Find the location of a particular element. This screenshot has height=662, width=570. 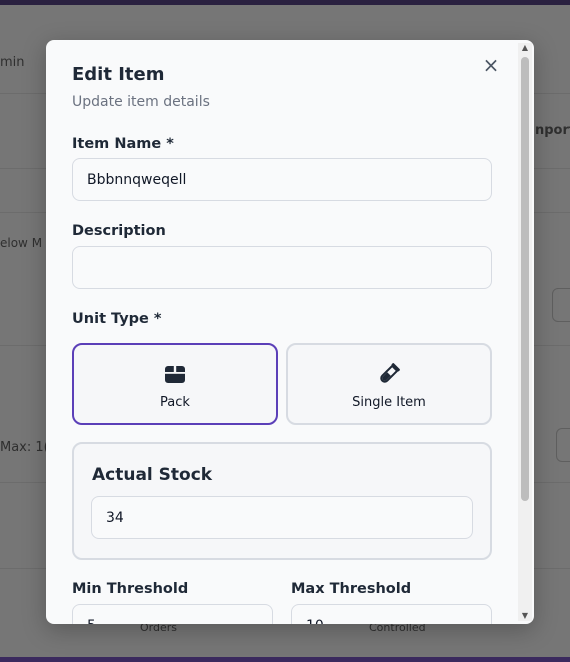

unit-option-single-item: Single Item is located at coordinates (389, 384).